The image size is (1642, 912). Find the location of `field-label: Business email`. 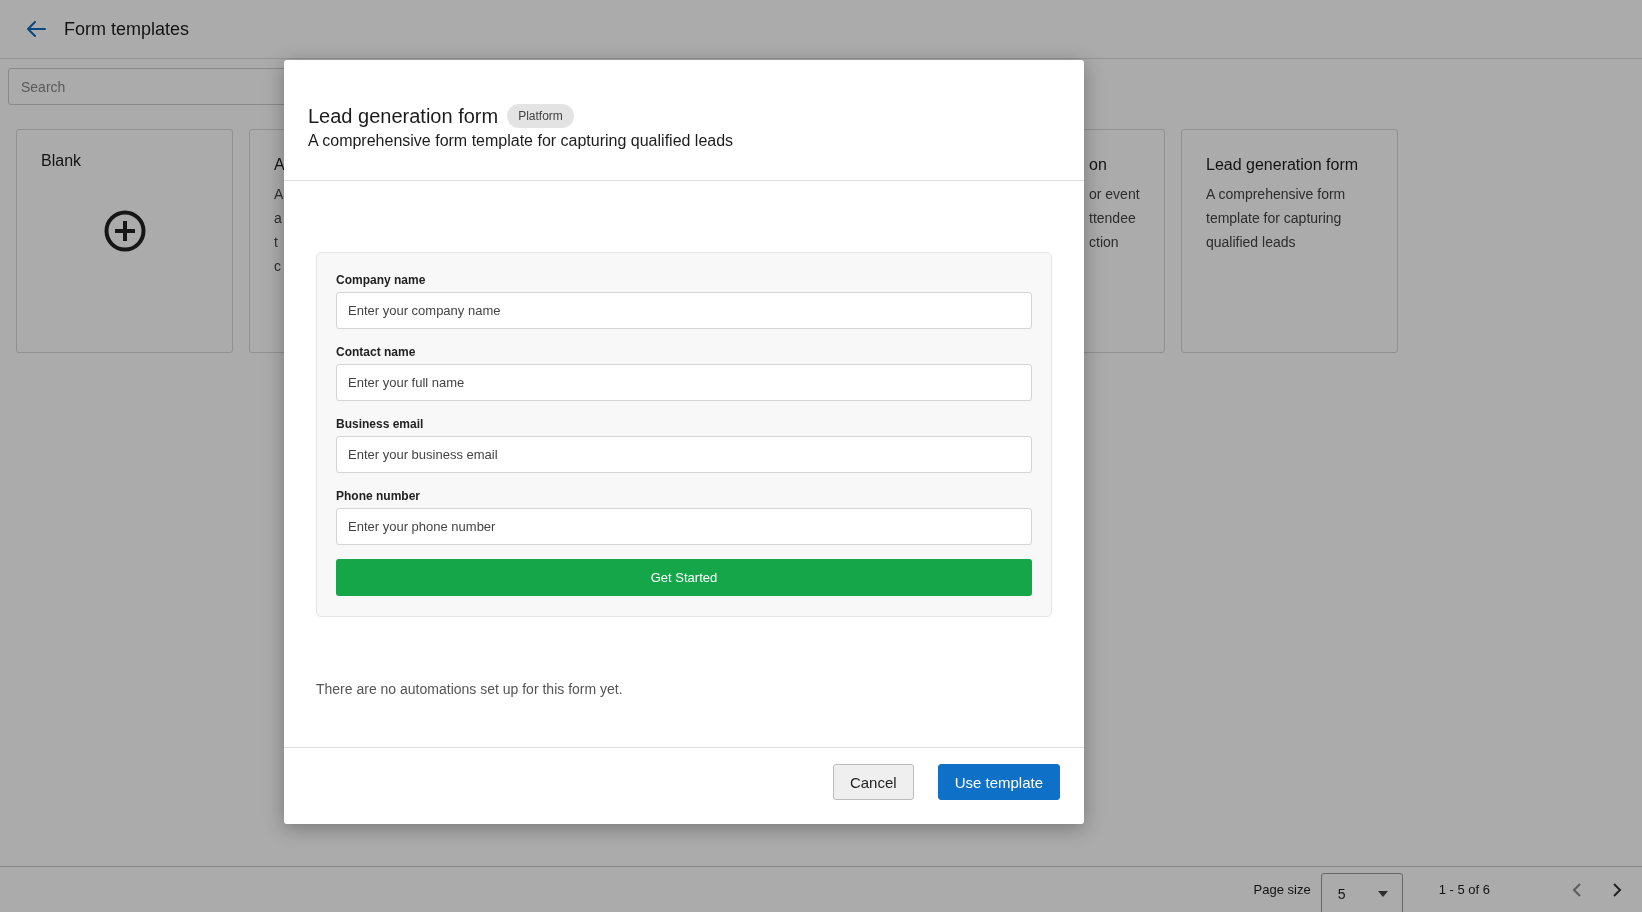

field-label: Business email is located at coordinates (380, 424).